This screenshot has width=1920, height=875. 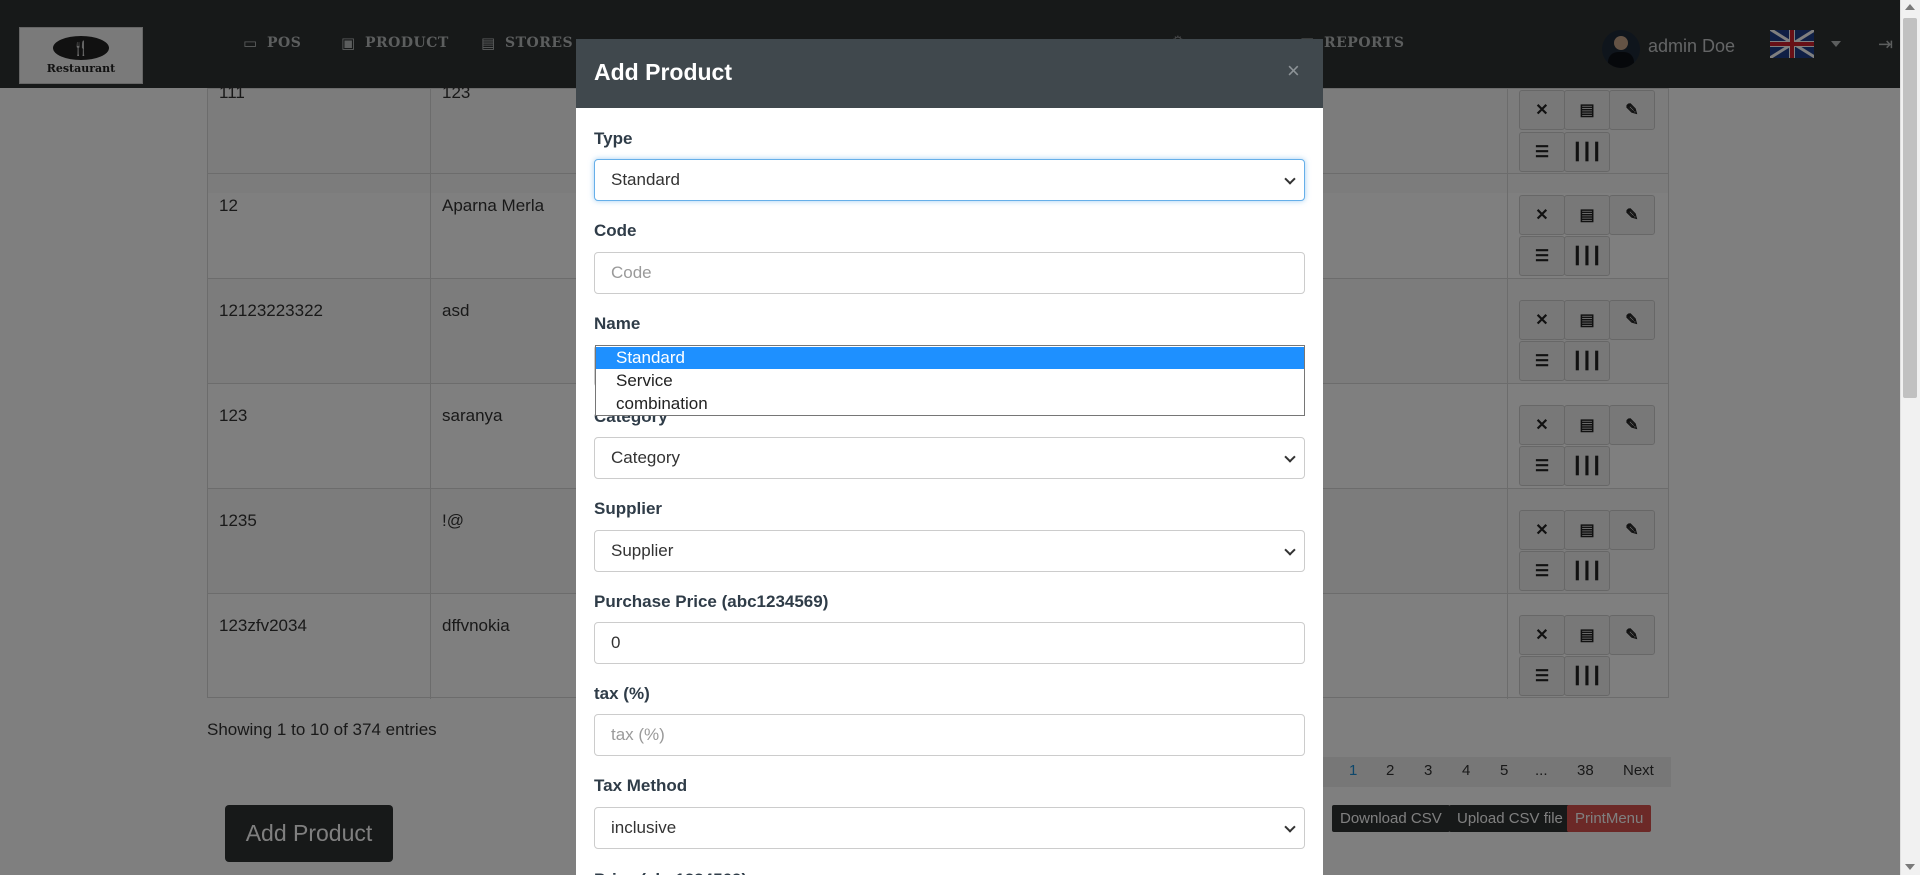 What do you see at coordinates (645, 179) in the screenshot?
I see `type-select-value: Standard` at bounding box center [645, 179].